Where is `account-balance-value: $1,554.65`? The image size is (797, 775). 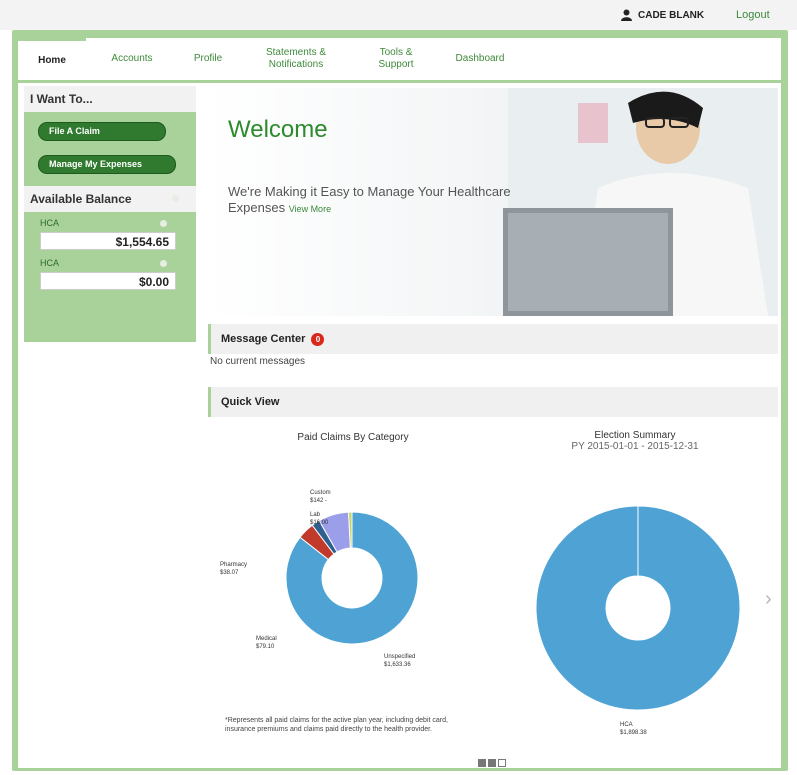 account-balance-value: $1,554.65 is located at coordinates (108, 241).